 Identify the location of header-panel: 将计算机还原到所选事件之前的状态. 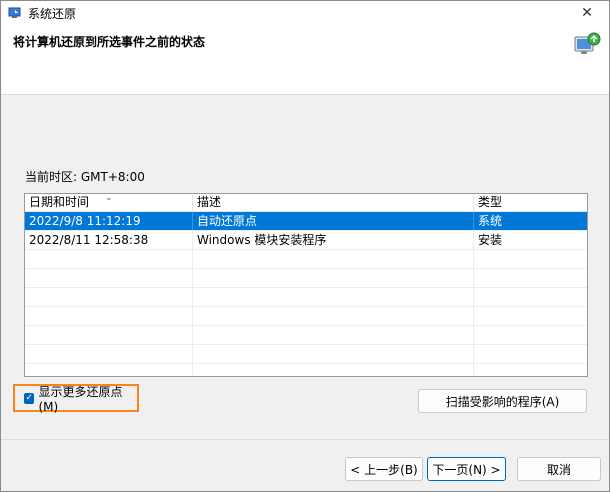
(305, 60).